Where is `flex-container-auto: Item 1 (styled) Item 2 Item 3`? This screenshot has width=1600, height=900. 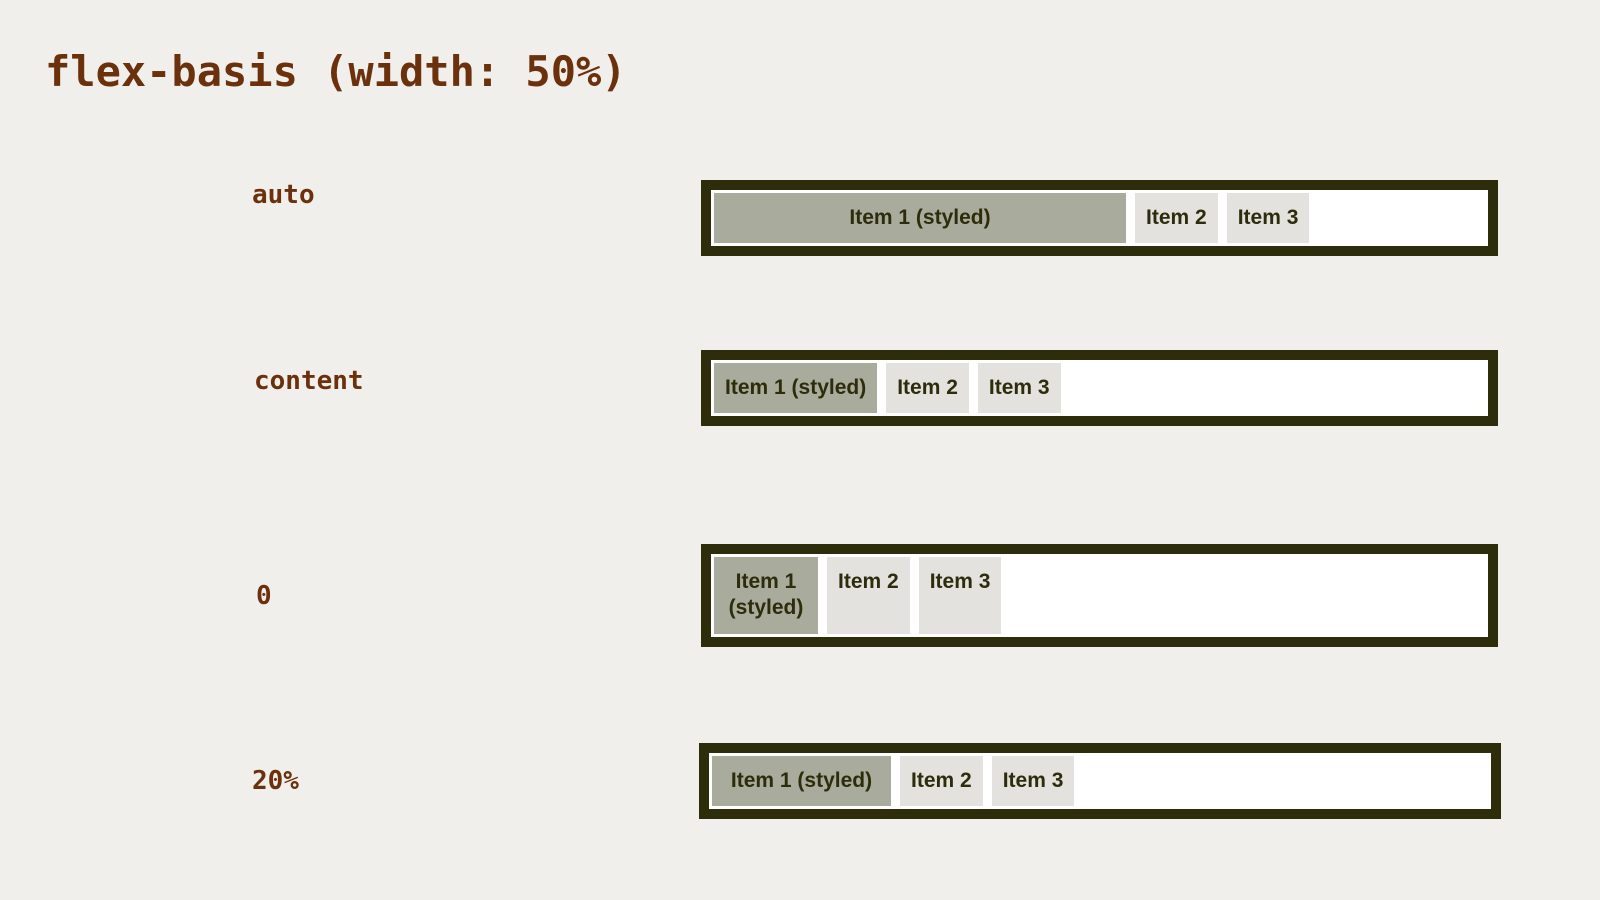 flex-container-auto: Item 1 (styled) Item 2 Item 3 is located at coordinates (1099, 218).